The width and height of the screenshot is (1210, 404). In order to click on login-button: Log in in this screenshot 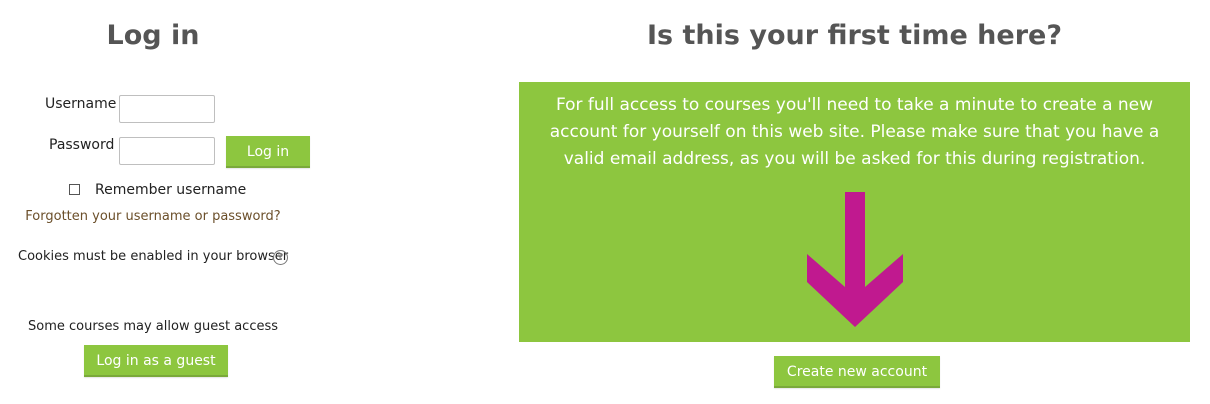, I will do `click(268, 152)`.